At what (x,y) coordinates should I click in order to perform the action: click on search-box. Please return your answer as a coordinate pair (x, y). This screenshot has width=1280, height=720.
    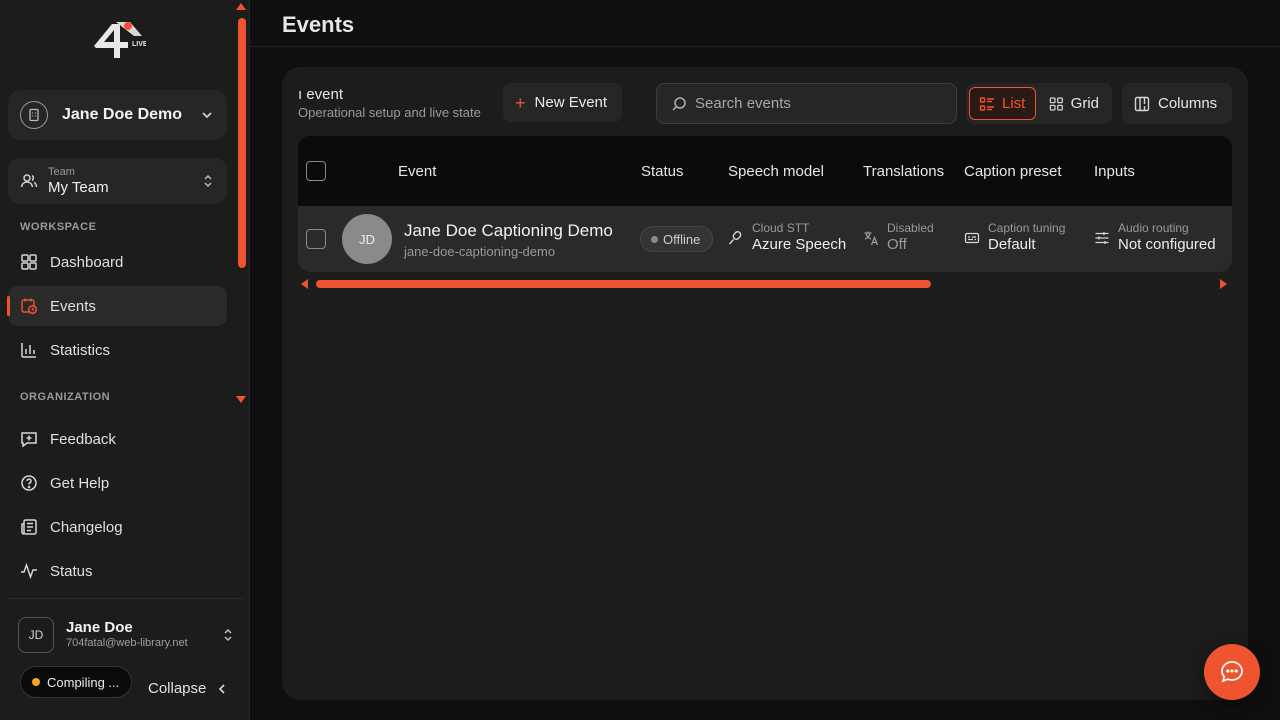
    Looking at the image, I should click on (806, 103).